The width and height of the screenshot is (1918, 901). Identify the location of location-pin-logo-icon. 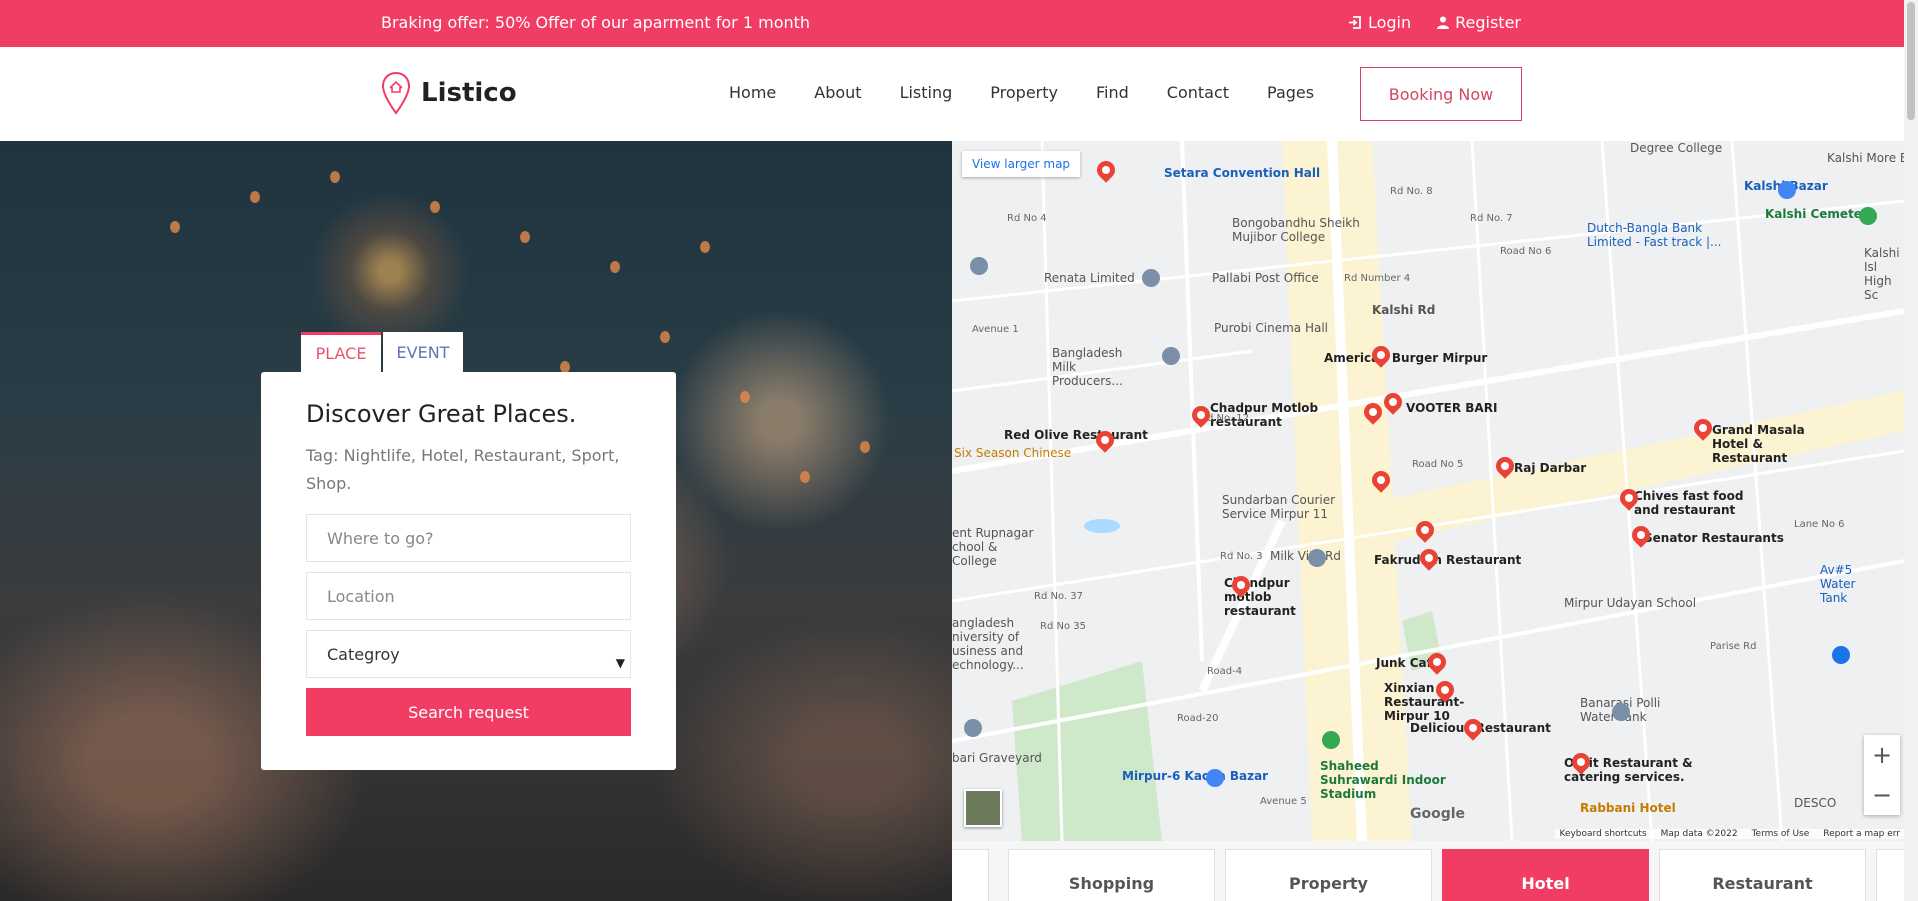
(396, 93).